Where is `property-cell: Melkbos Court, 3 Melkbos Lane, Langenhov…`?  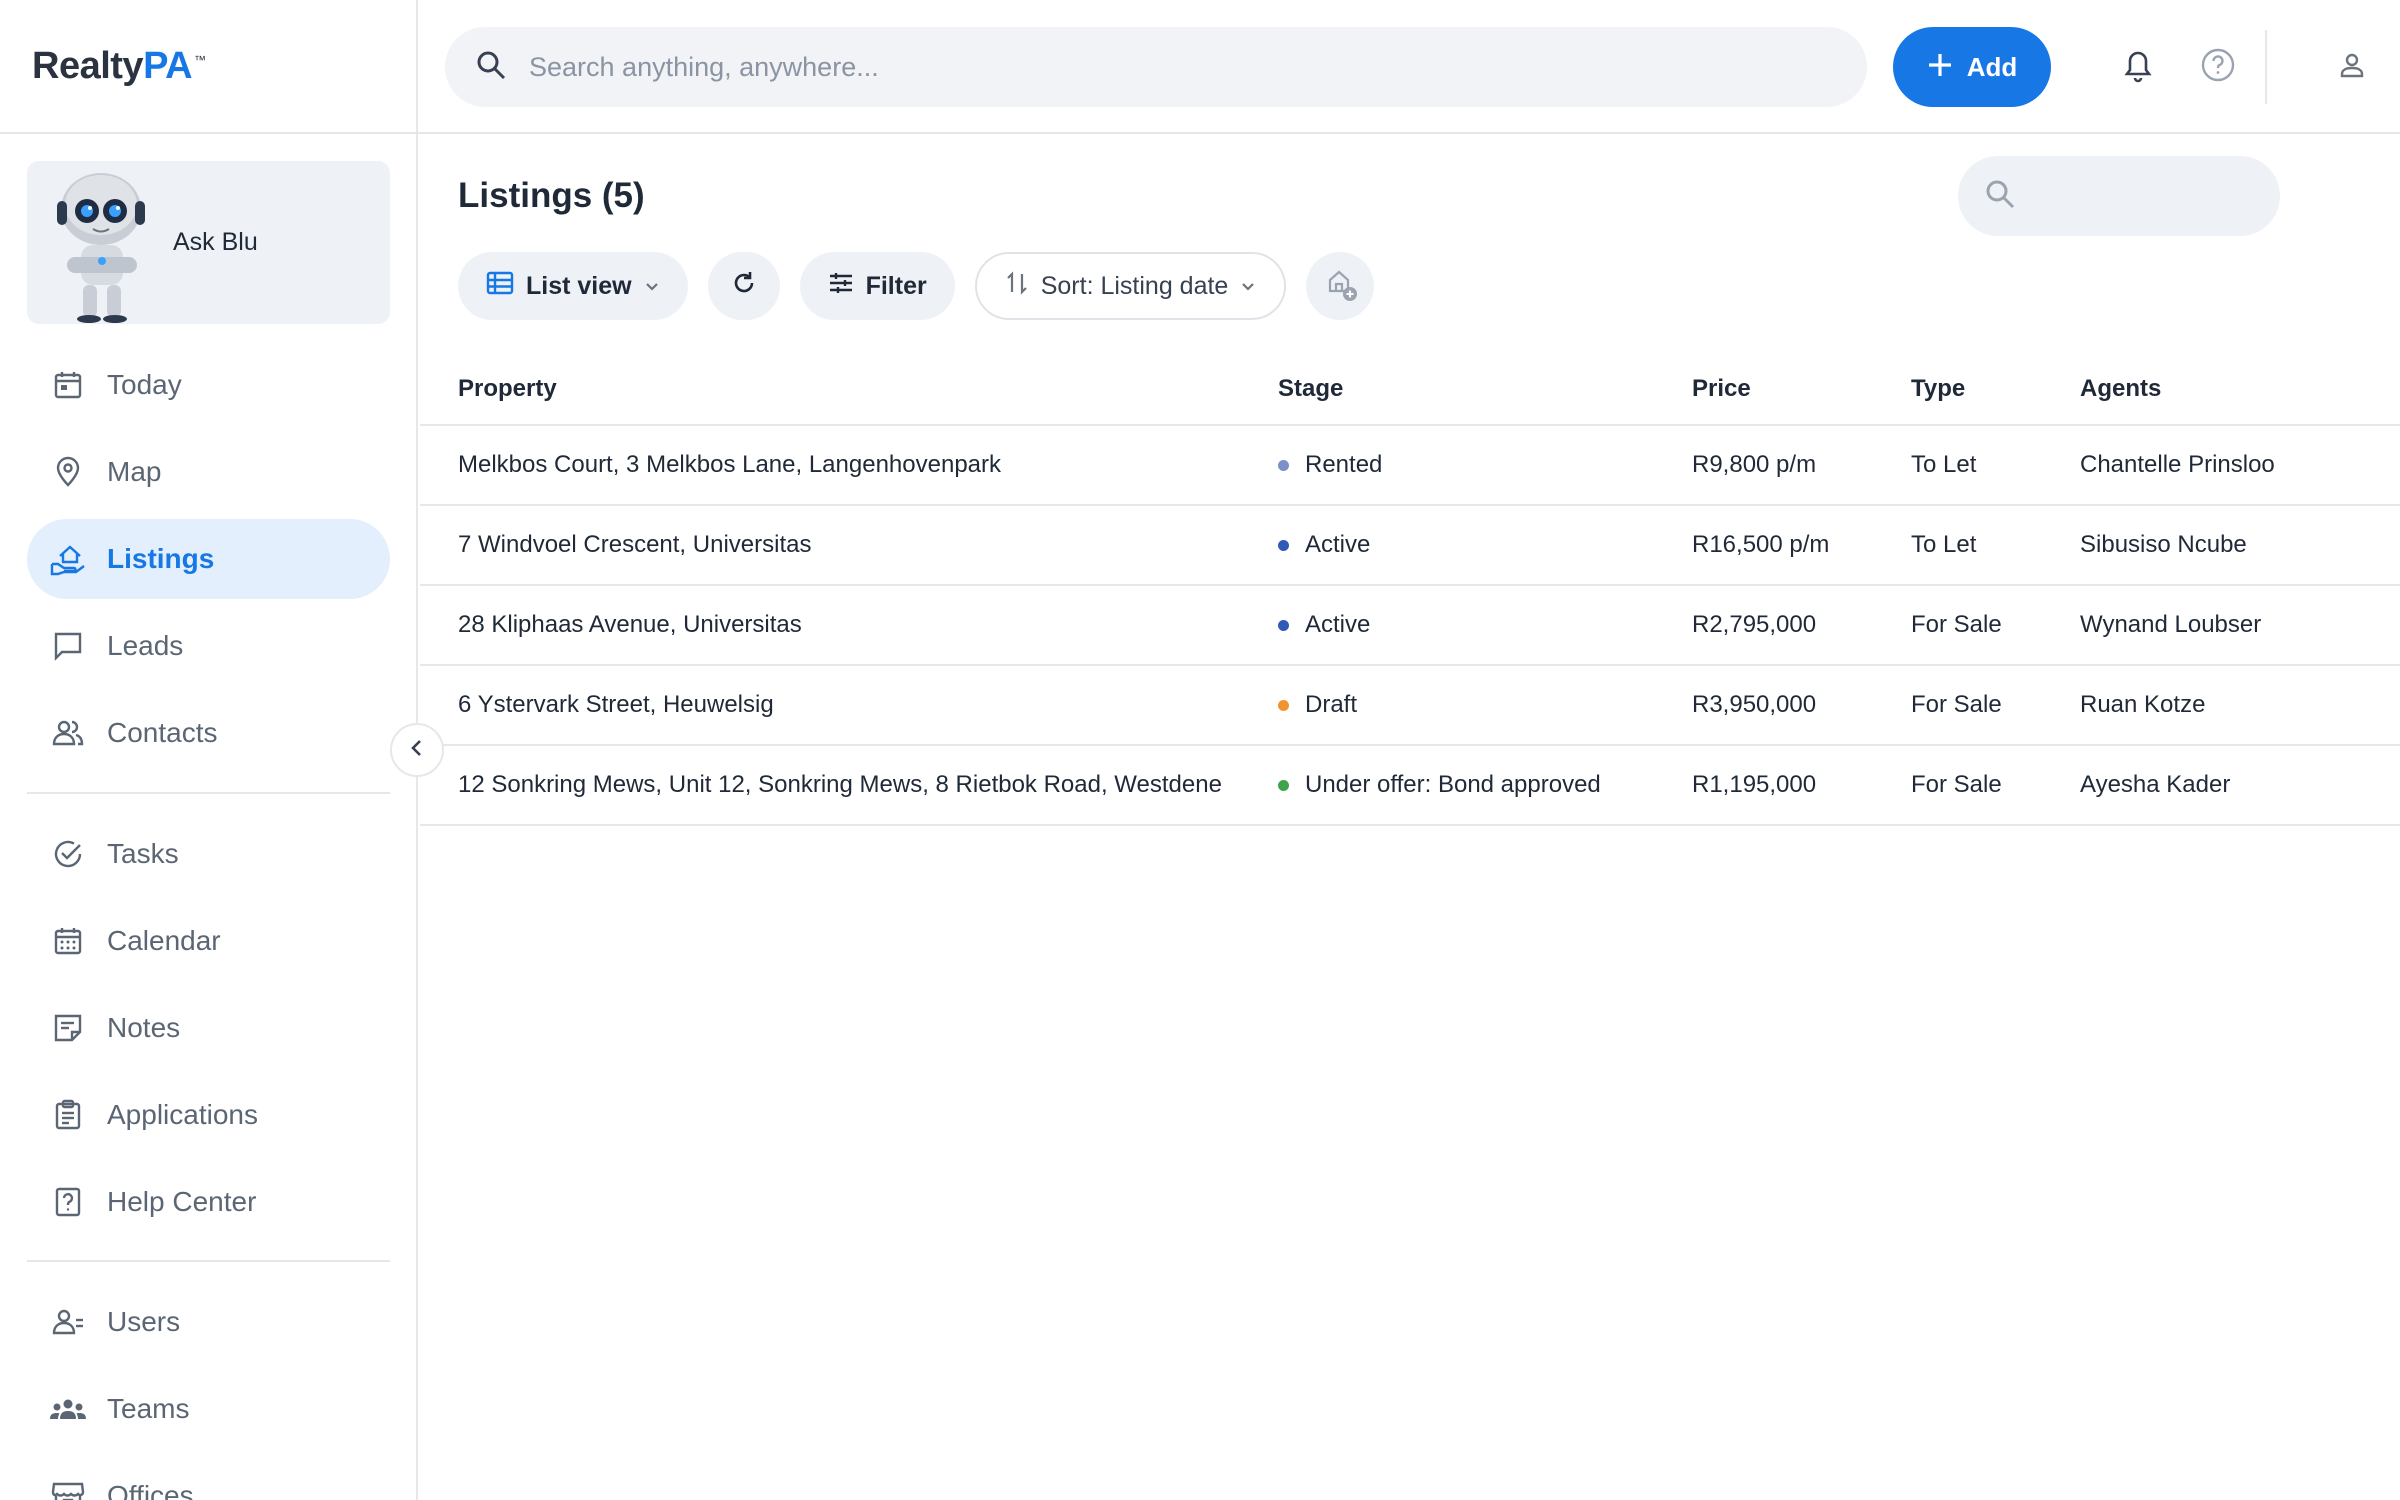 property-cell: Melkbos Court, 3 Melkbos Lane, Langenhov… is located at coordinates (729, 464).